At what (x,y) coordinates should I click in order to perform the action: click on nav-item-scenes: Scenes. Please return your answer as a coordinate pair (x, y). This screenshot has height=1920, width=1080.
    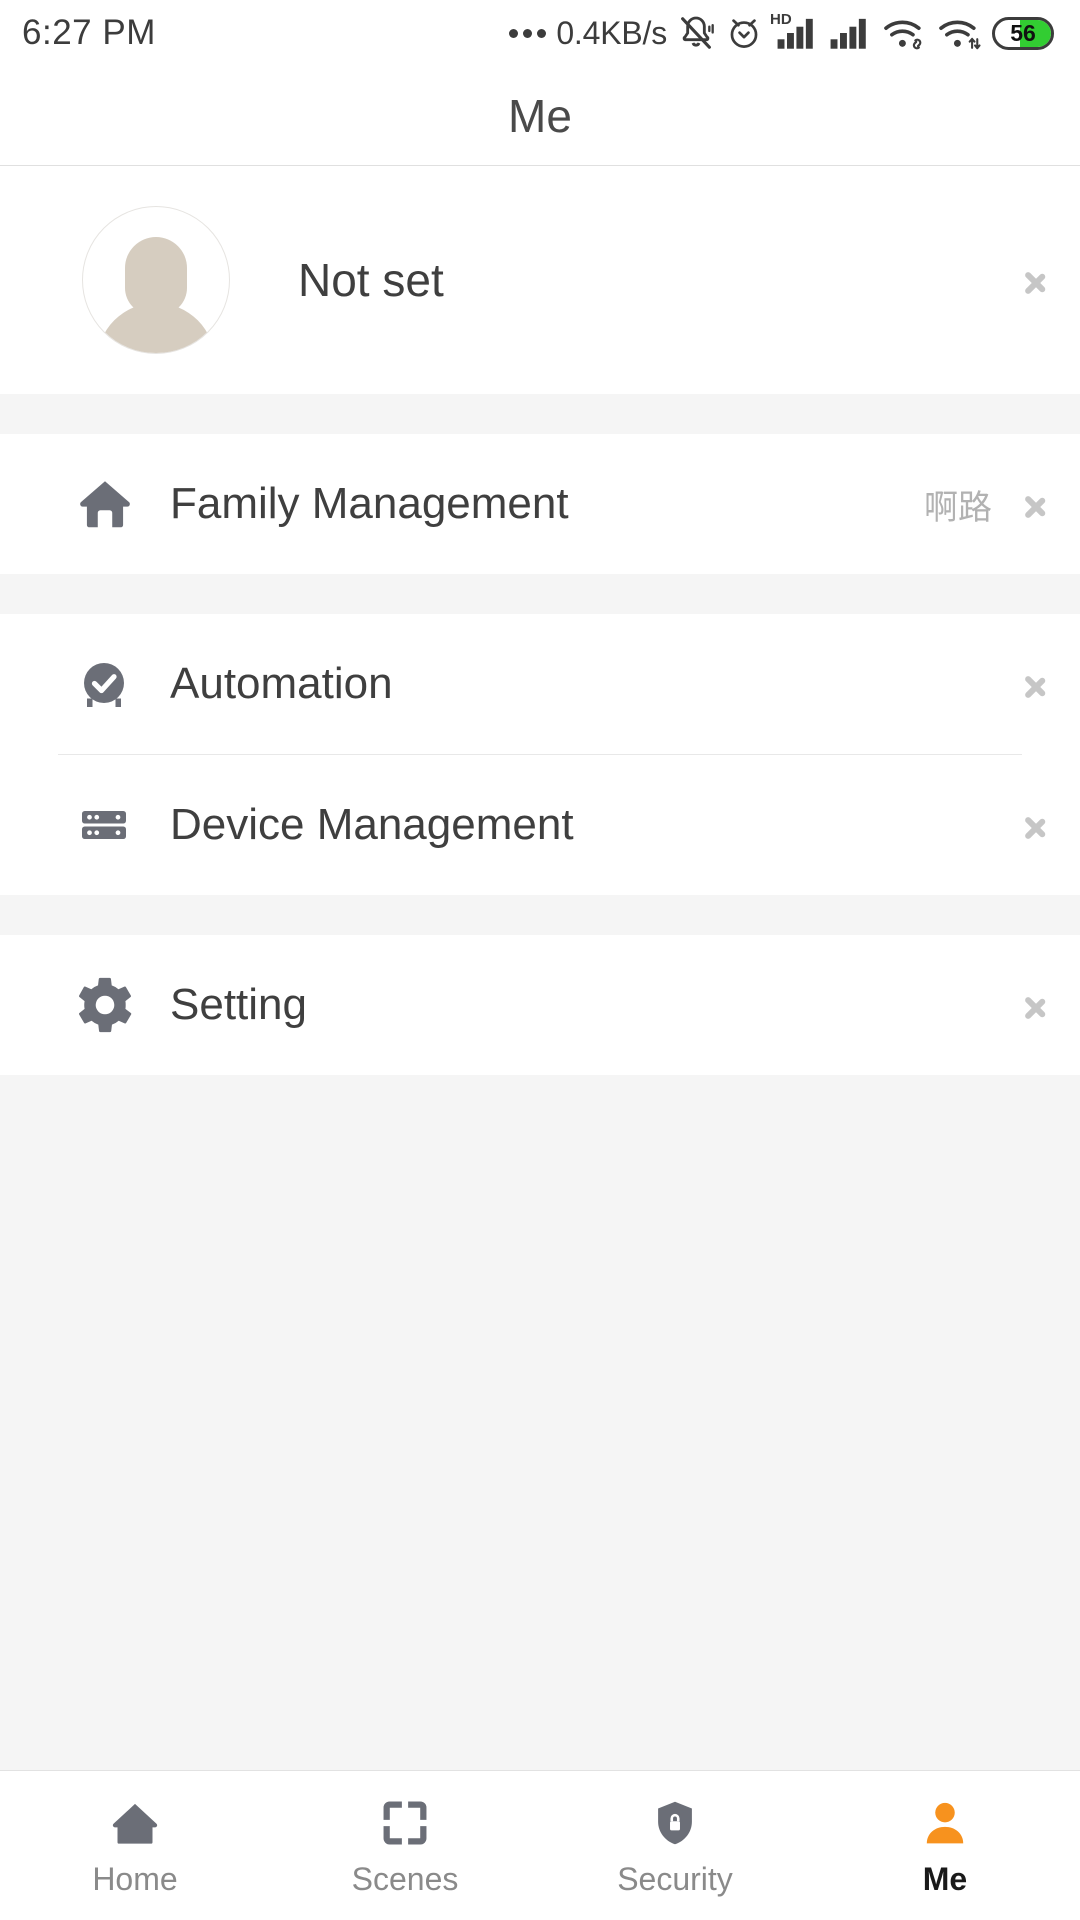
    Looking at the image, I should click on (405, 1845).